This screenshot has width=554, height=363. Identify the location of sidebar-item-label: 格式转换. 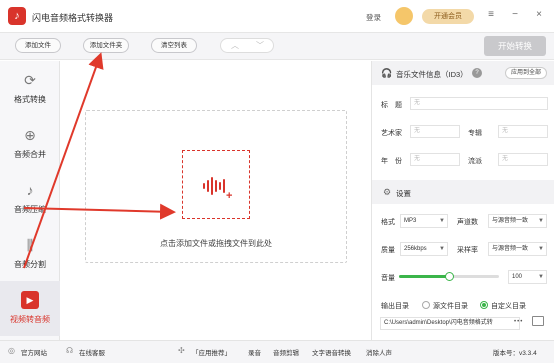
(30, 99).